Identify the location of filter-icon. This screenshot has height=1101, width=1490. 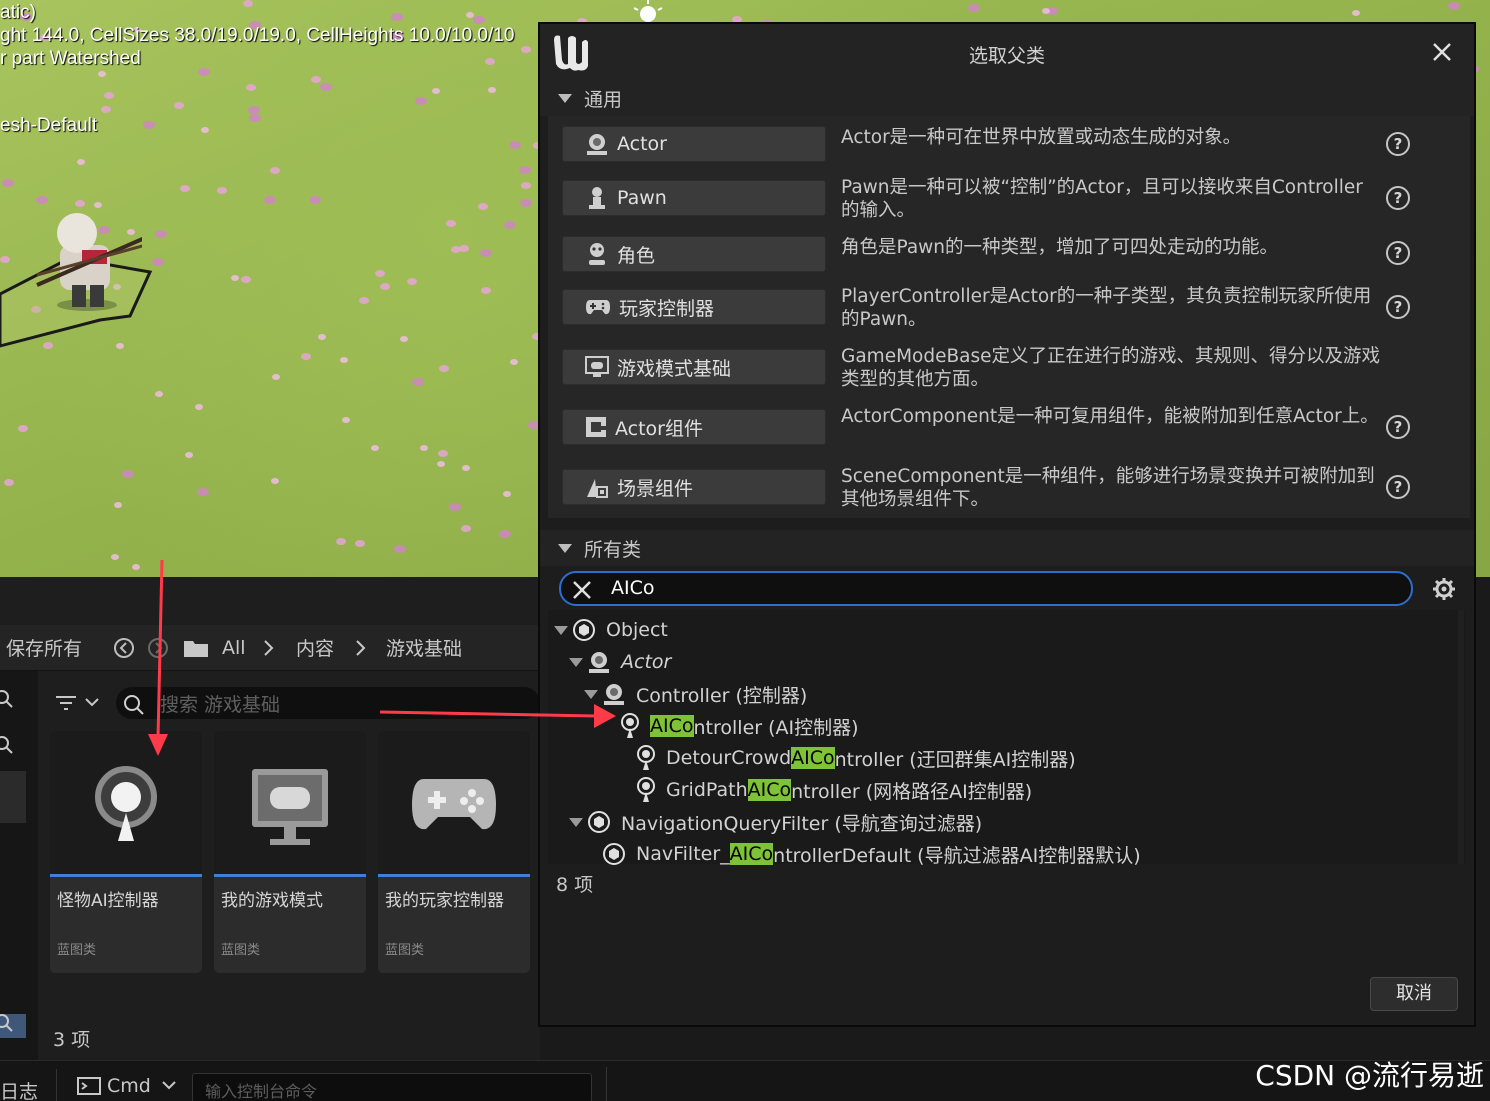
(66, 704).